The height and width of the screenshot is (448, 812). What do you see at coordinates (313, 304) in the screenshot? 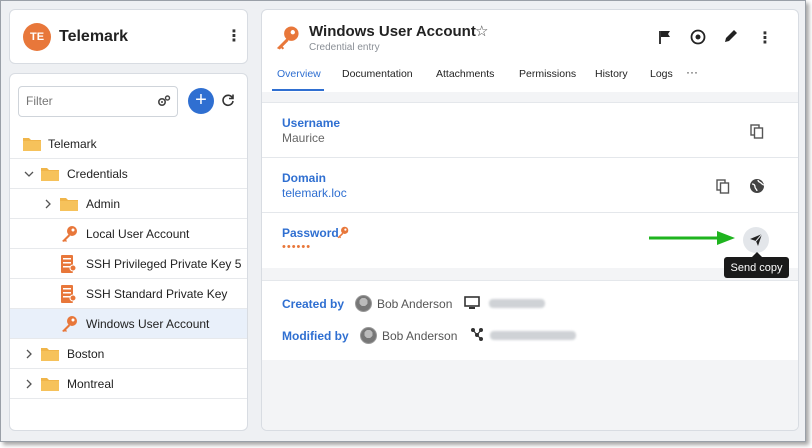
I see `created-by-label: Created by` at bounding box center [313, 304].